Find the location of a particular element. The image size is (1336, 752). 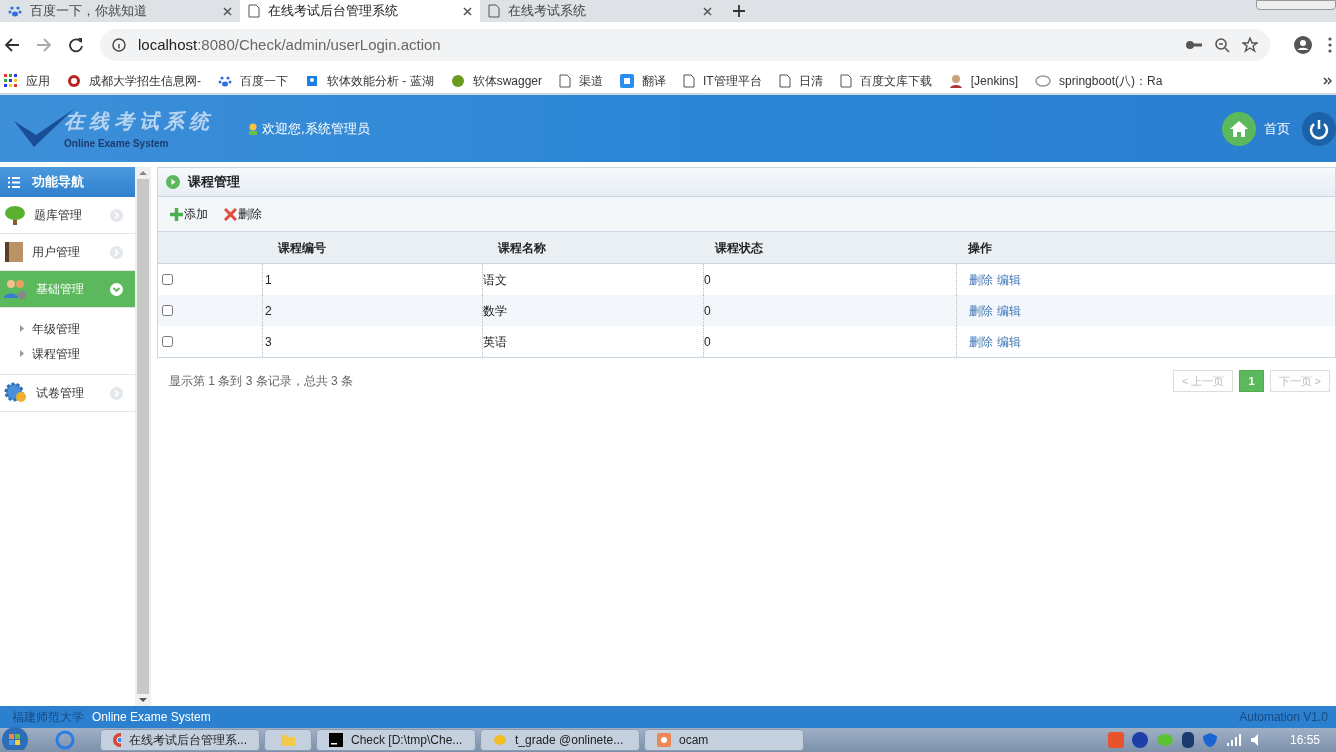

bookmark: 日清 is located at coordinates (800, 80).